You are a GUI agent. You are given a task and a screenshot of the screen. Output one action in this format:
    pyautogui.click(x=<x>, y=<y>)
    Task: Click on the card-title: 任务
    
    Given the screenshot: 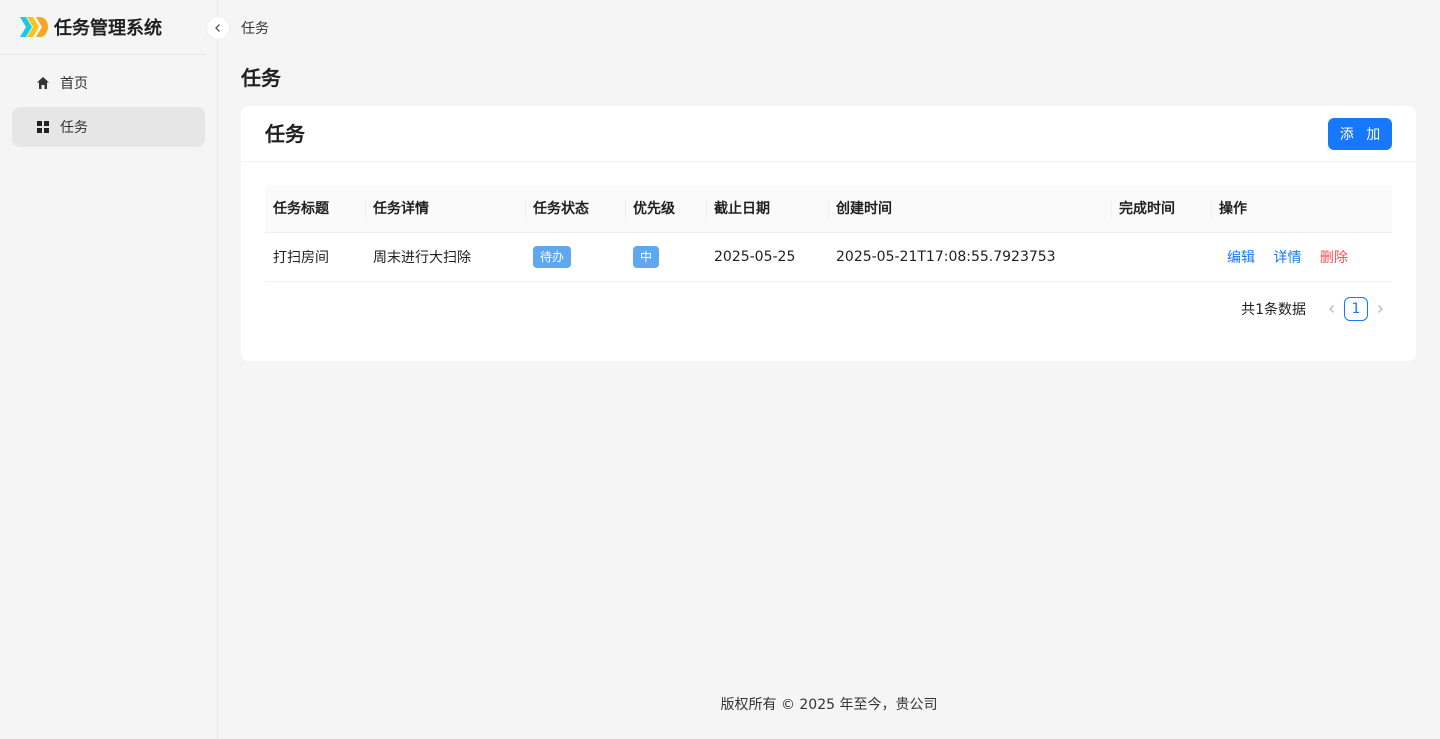 What is the action you would take?
    pyautogui.click(x=285, y=134)
    